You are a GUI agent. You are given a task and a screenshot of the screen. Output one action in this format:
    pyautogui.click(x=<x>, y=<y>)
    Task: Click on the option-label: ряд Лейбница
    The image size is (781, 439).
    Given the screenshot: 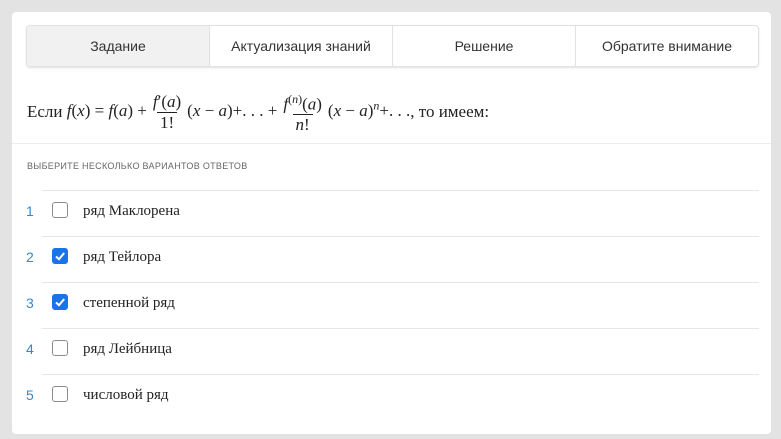 What is the action you would take?
    pyautogui.click(x=127, y=349)
    